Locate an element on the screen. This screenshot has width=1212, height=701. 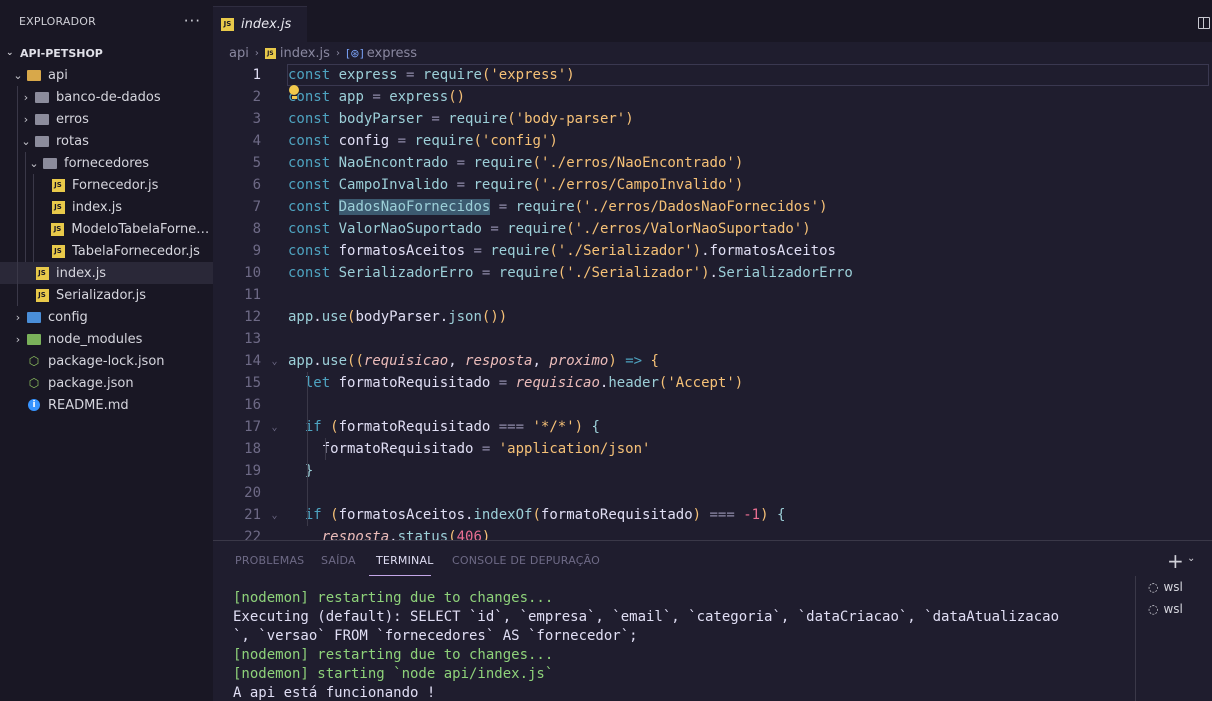
code-line: 22 resposta.status(406) is located at coordinates (712, 533).